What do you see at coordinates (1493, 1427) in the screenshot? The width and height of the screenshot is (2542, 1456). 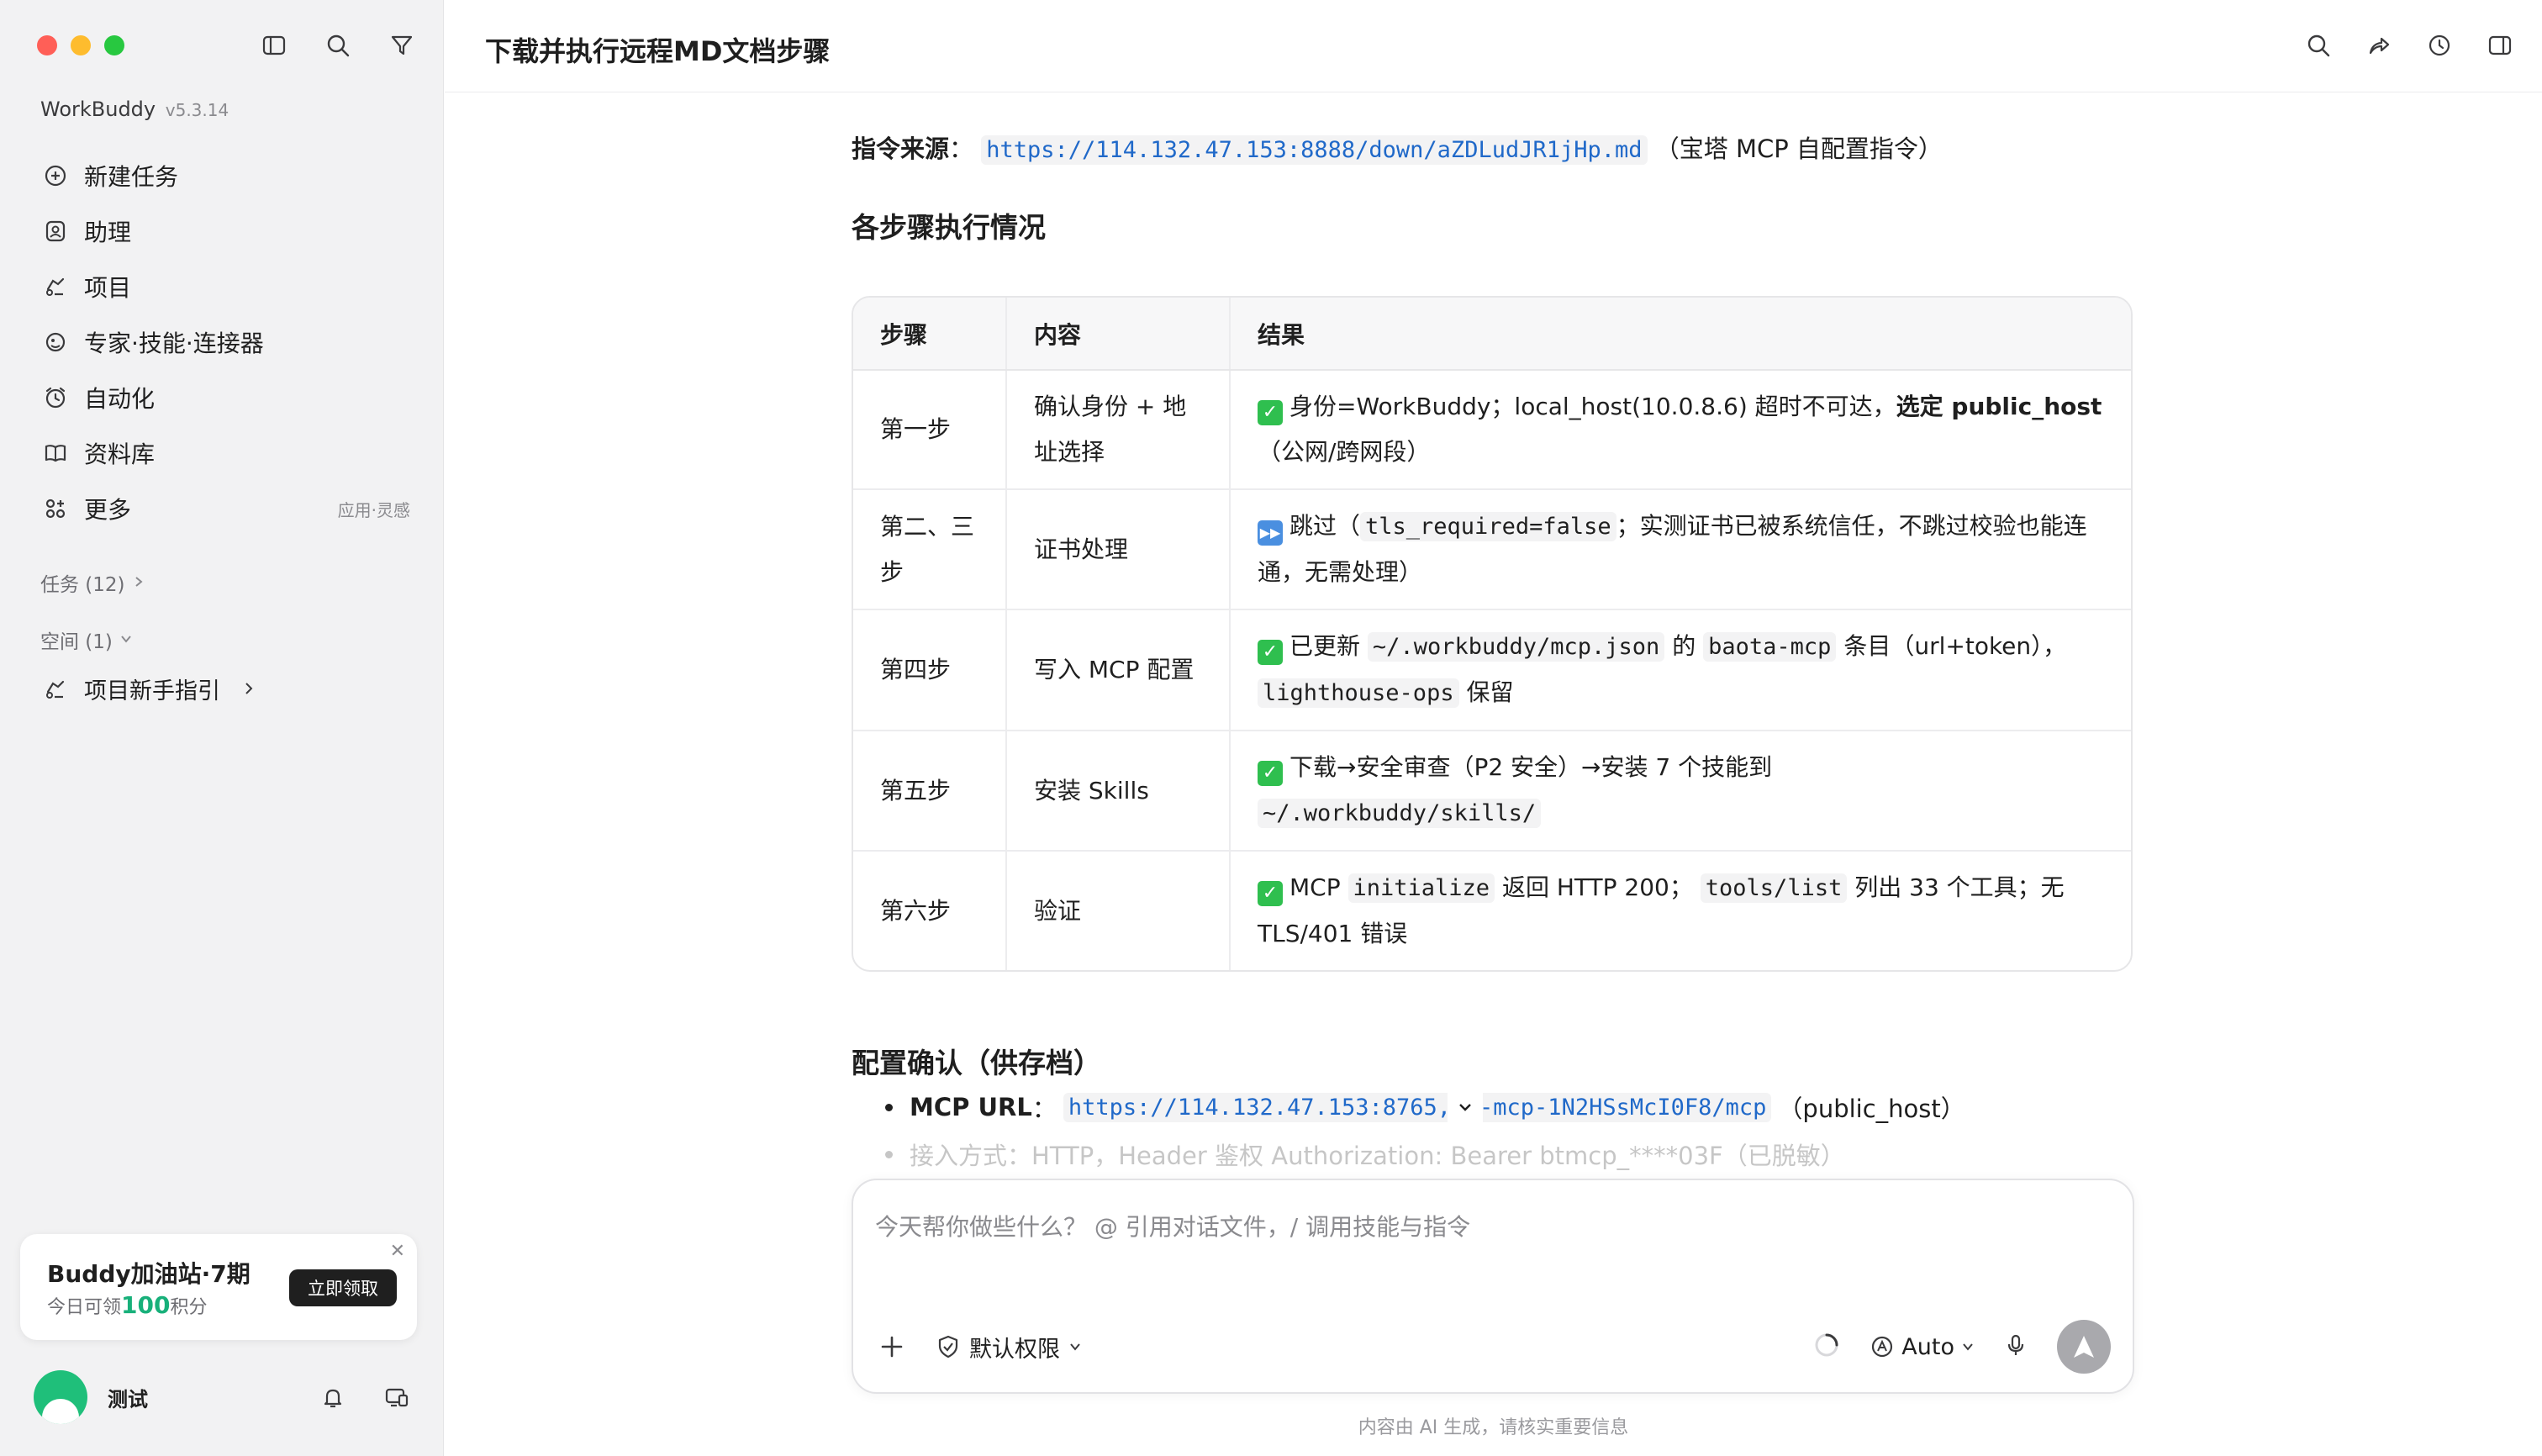 I see `ai-disclaimer: 内容由 AI 生成，请核实重要信息` at bounding box center [1493, 1427].